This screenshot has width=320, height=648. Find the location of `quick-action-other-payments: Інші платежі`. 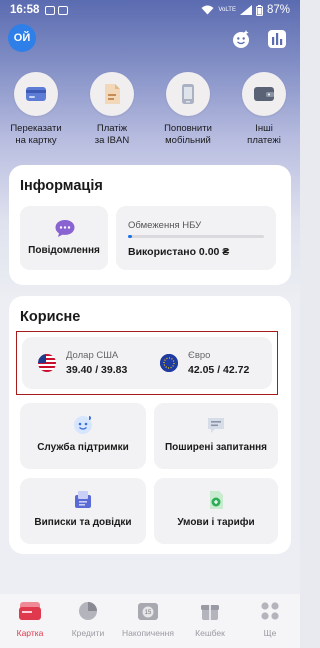

quick-action-other-payments: Інші платежі is located at coordinates (264, 109).